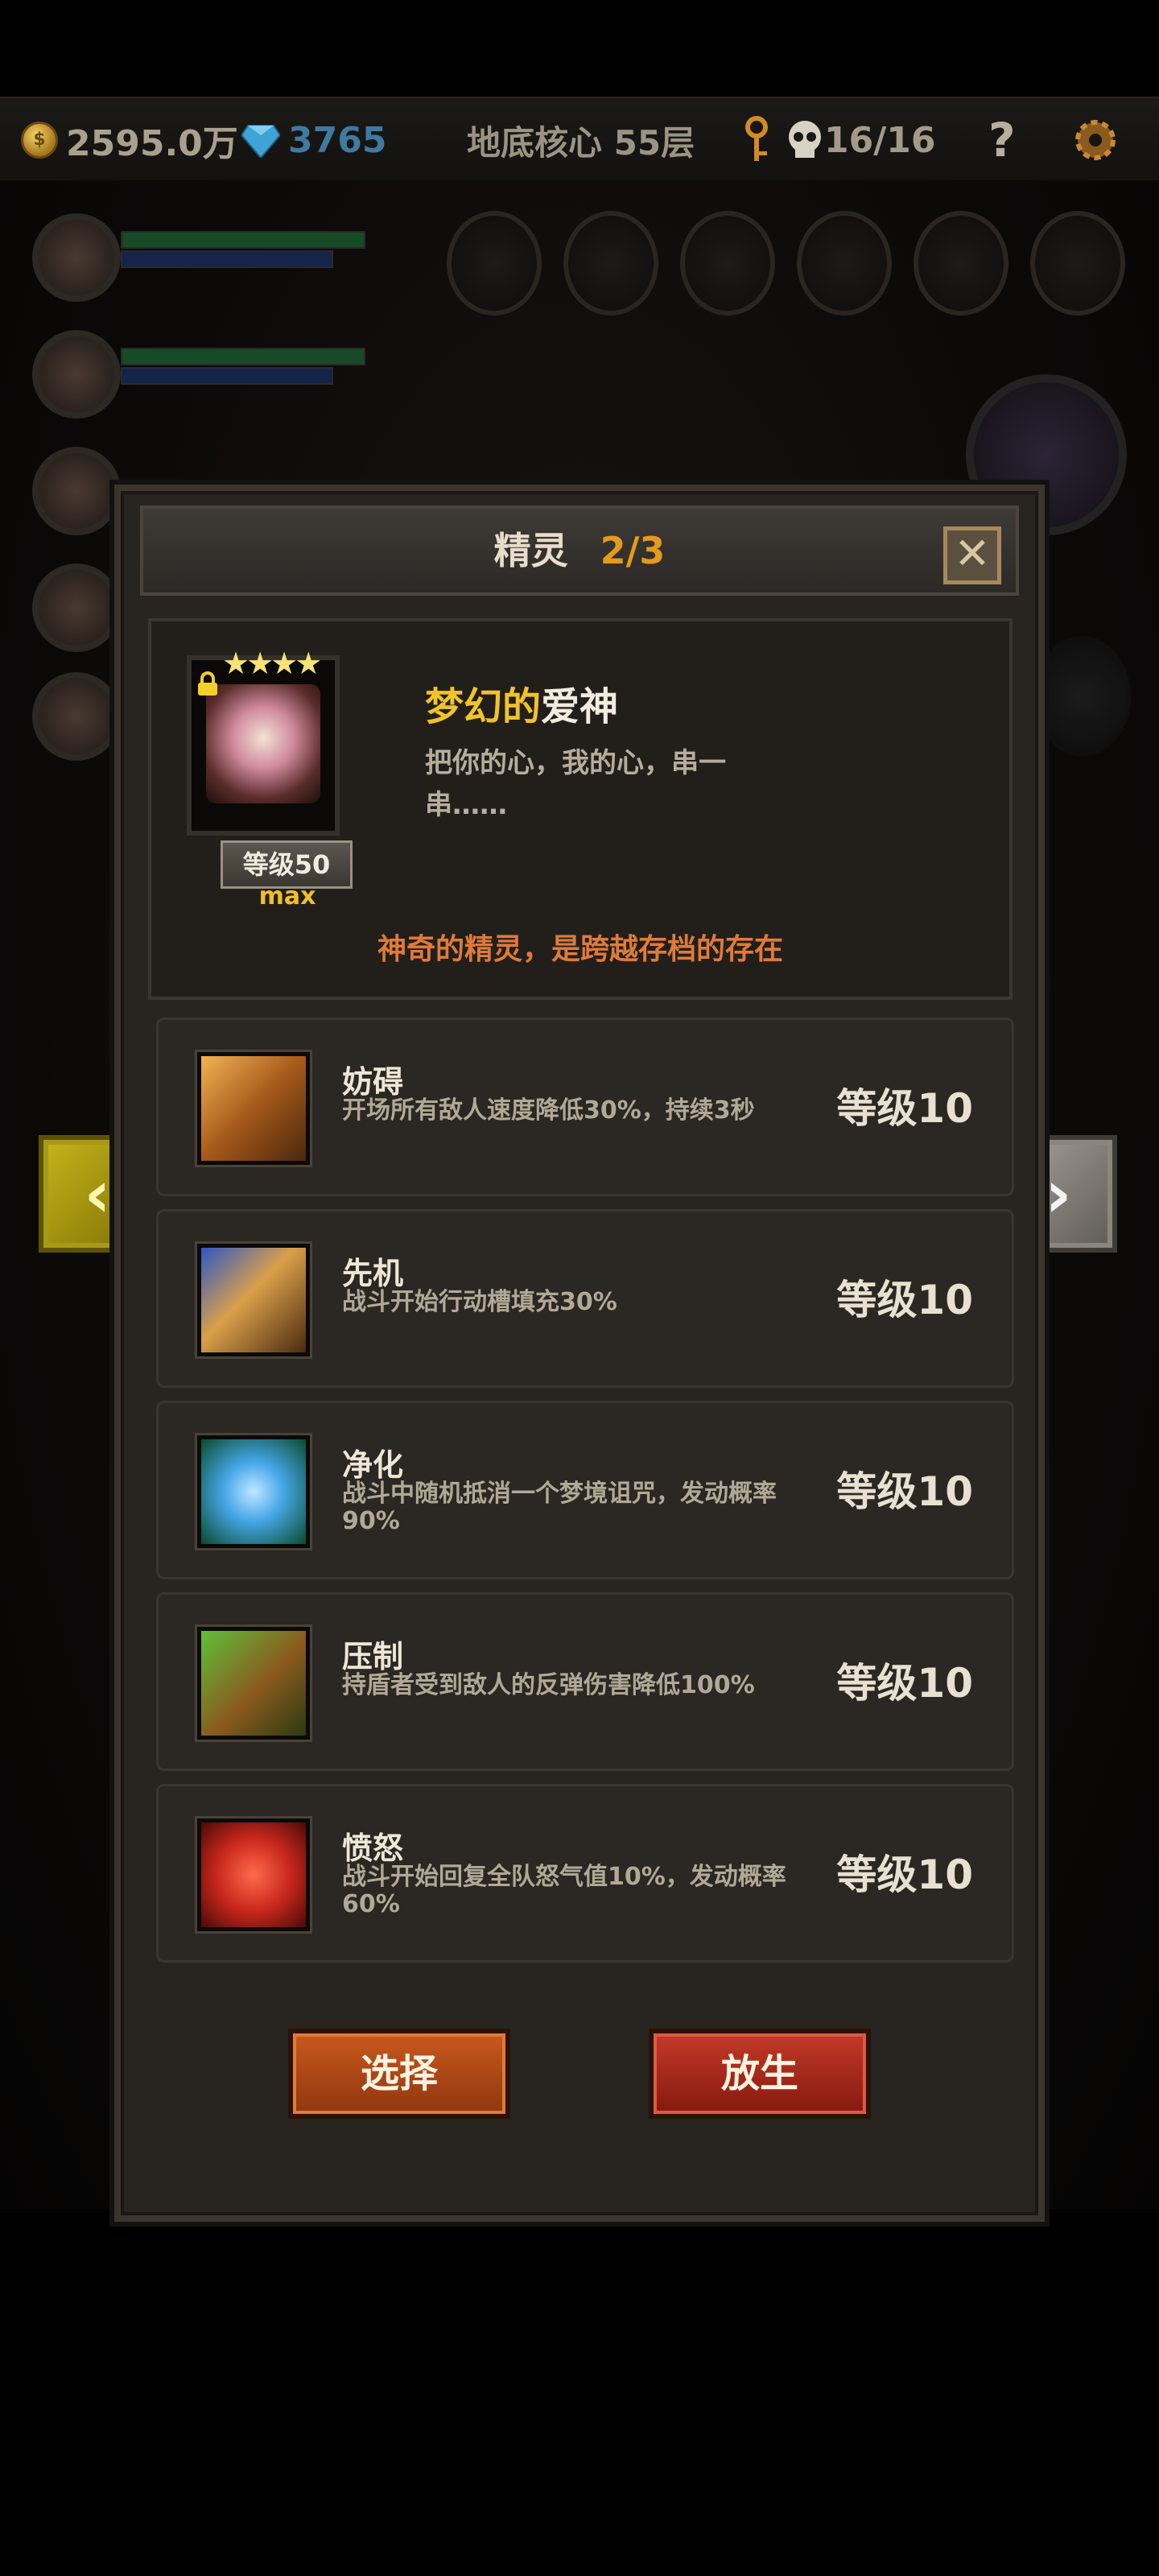  I want to click on skill-row: 妨碍 开场所有敌人速度降低30%，持续3秒 等级10, so click(585, 1107).